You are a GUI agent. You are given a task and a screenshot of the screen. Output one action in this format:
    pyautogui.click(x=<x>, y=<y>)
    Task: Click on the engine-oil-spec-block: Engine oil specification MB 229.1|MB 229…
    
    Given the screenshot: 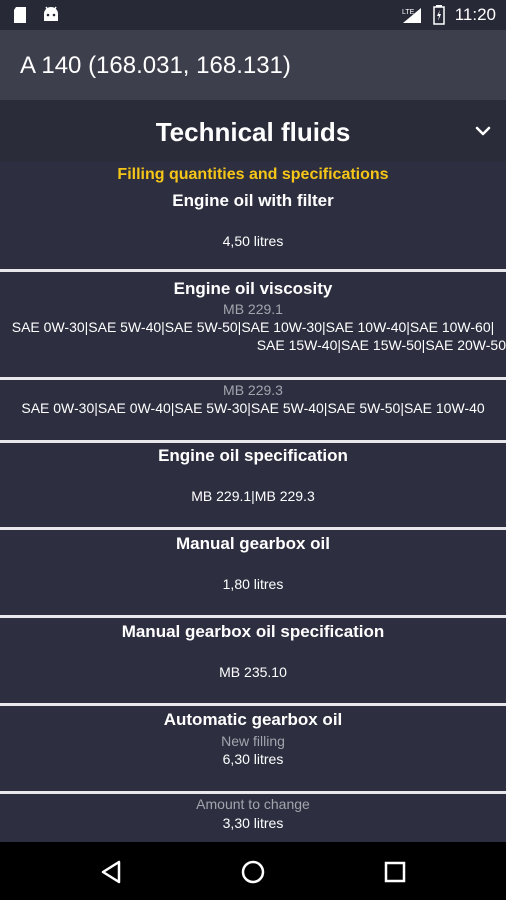 What is the action you would take?
    pyautogui.click(x=253, y=486)
    